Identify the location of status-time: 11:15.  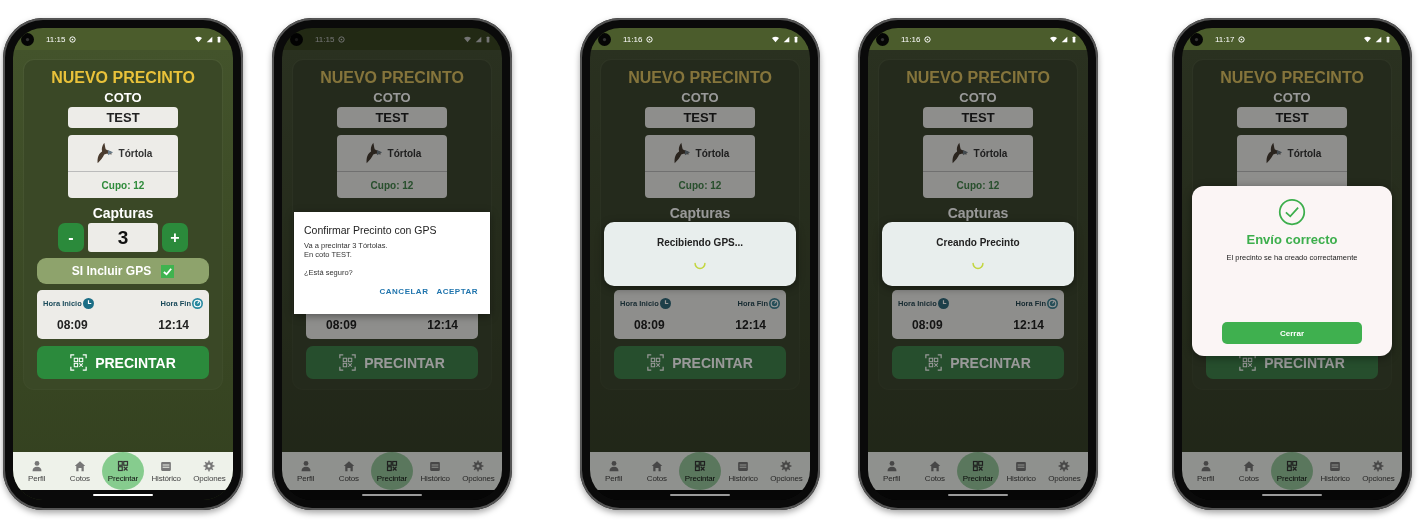
(56, 39).